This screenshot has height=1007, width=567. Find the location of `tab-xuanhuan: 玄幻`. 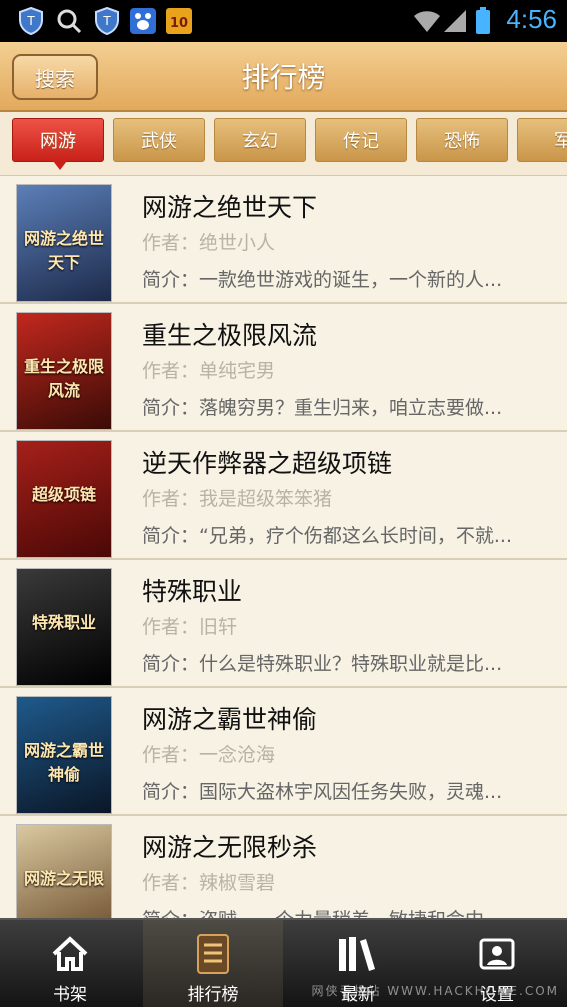

tab-xuanhuan: 玄幻 is located at coordinates (260, 140).